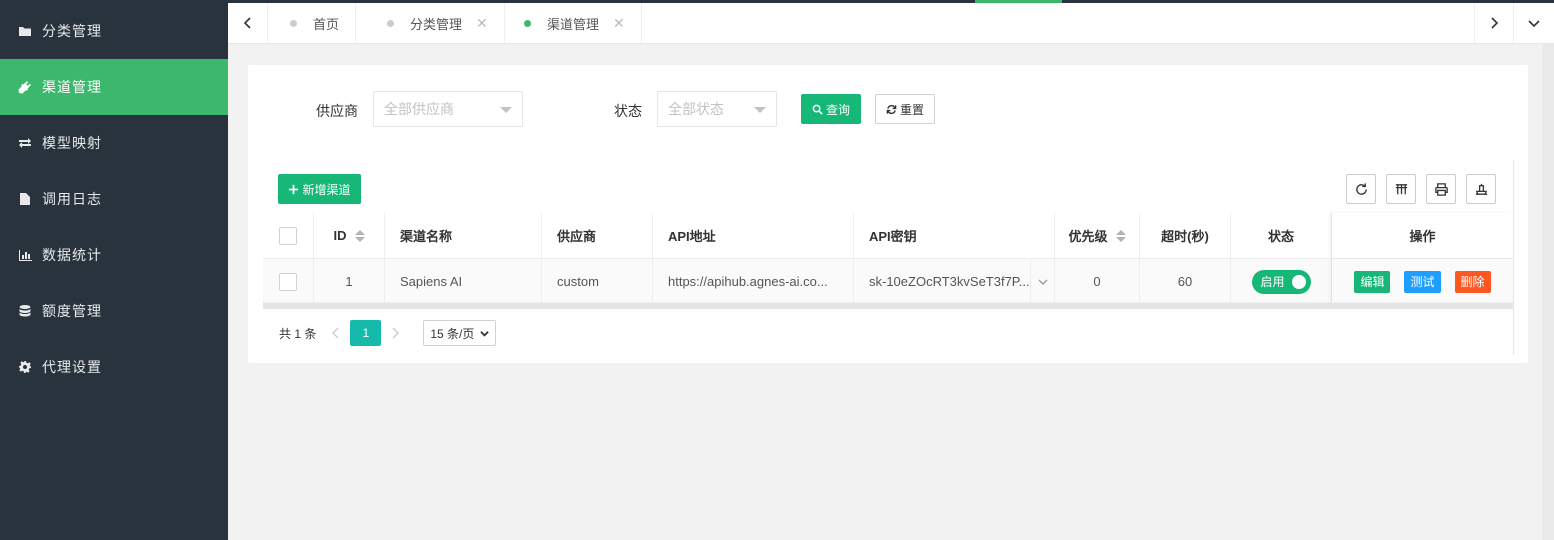 Image resolution: width=1554 pixels, height=540 pixels. Describe the element at coordinates (911, 109) in the screenshot. I see `reset-button-label: 重置` at that location.